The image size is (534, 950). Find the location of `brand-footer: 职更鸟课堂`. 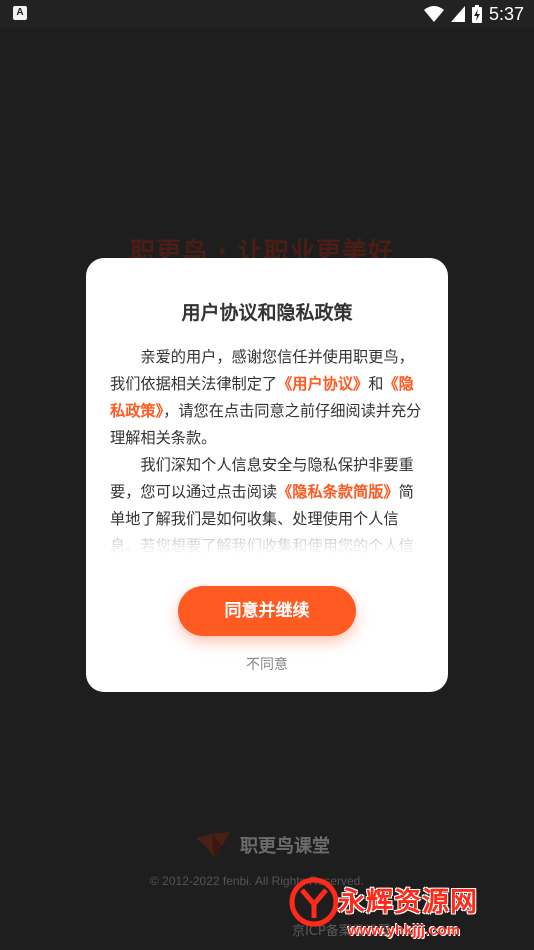

brand-footer: 职更鸟课堂 is located at coordinates (263, 845).